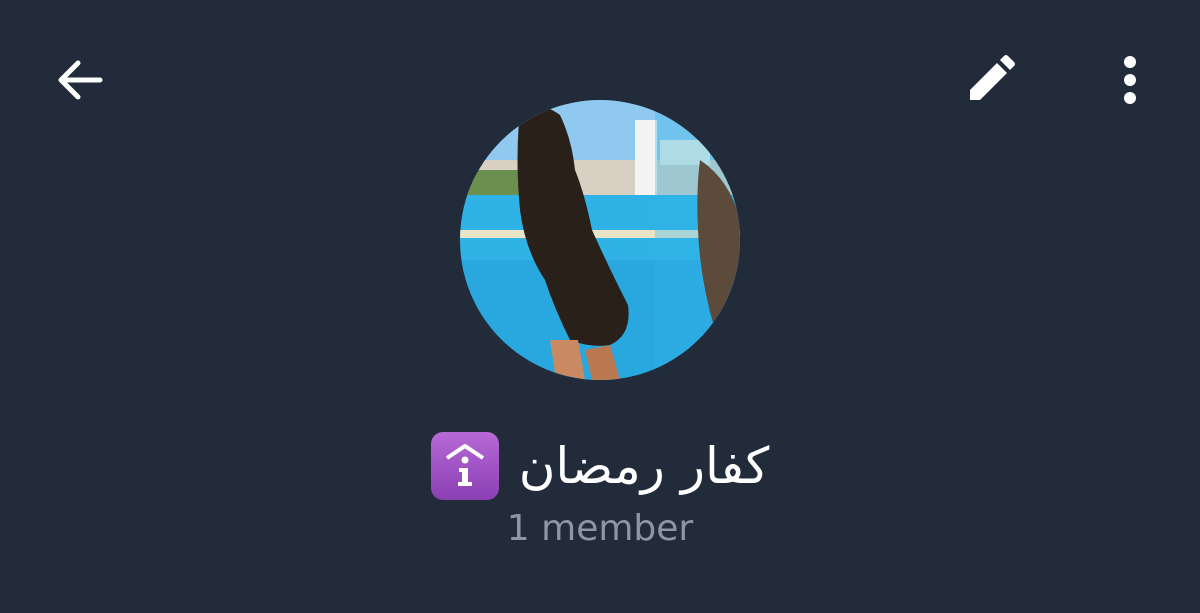 This screenshot has height=613, width=1200. Describe the element at coordinates (644, 466) in the screenshot. I see `group-name: كفار رمضان` at that location.